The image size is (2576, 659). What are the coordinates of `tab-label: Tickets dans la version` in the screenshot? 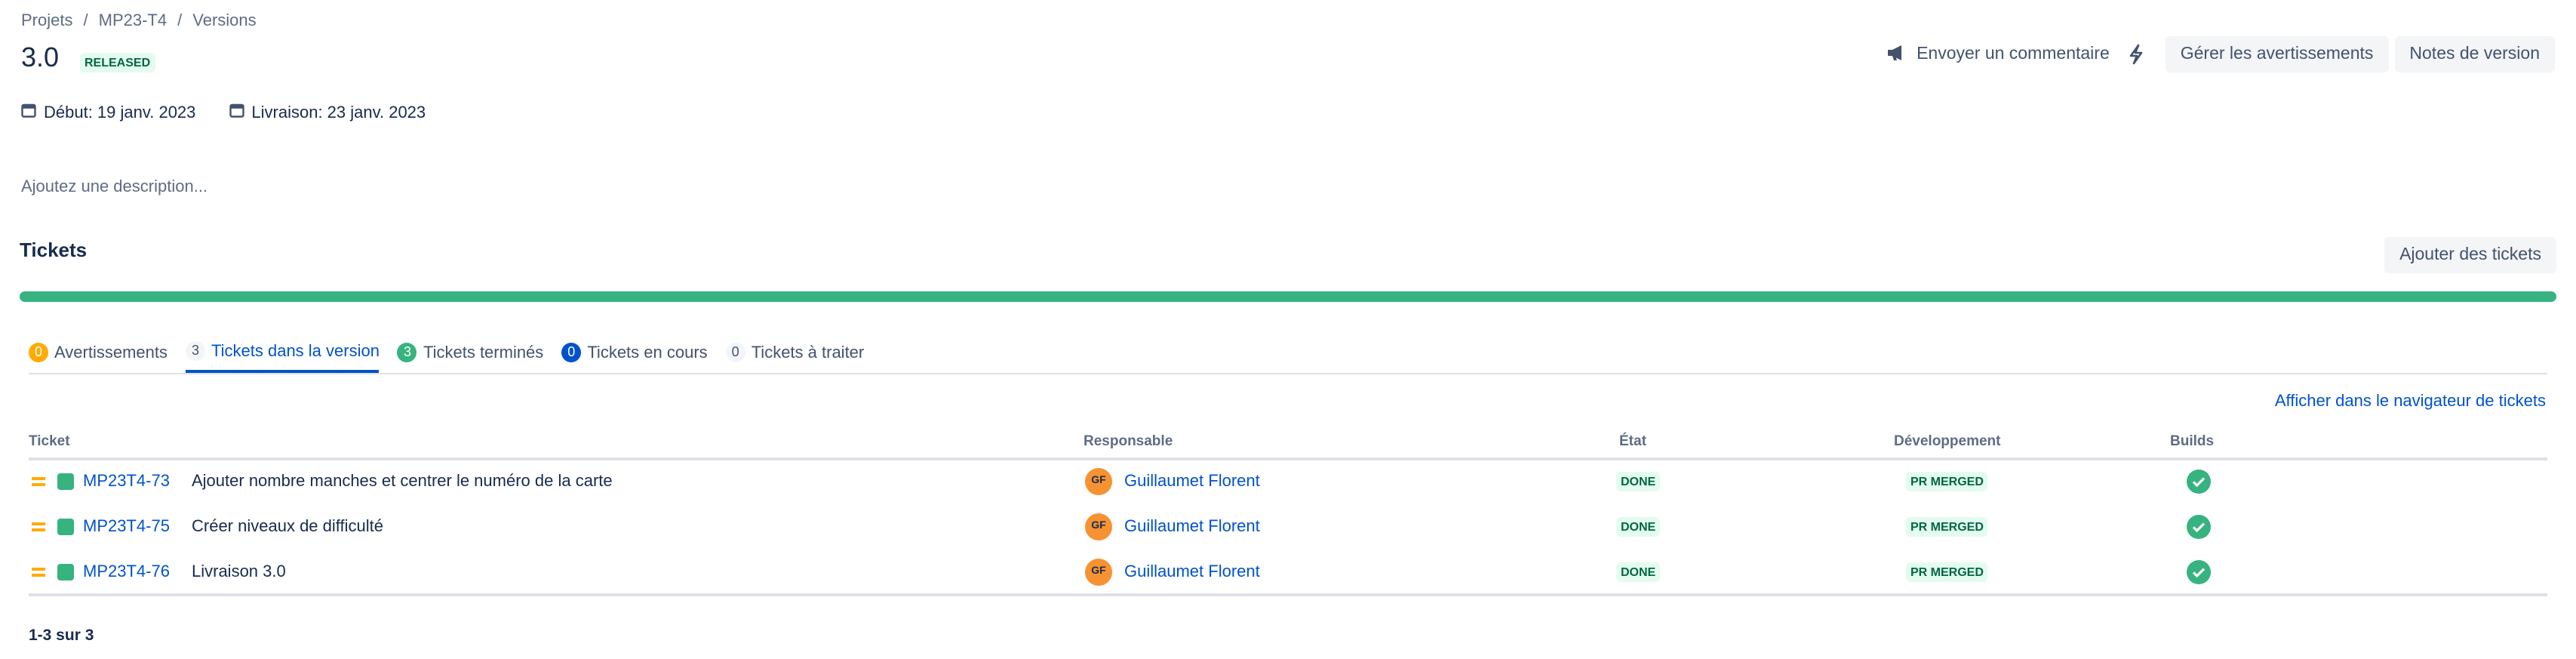 It's located at (295, 351).